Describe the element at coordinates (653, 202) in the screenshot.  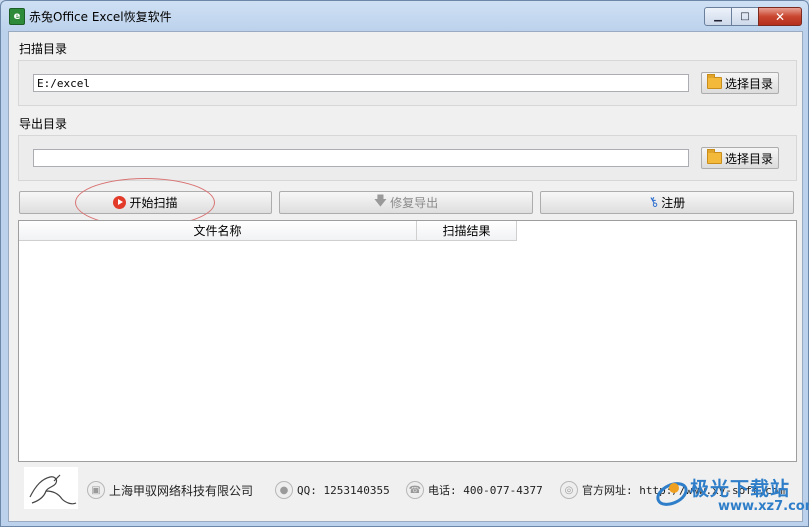
I see `key-icon: ⚷` at that location.